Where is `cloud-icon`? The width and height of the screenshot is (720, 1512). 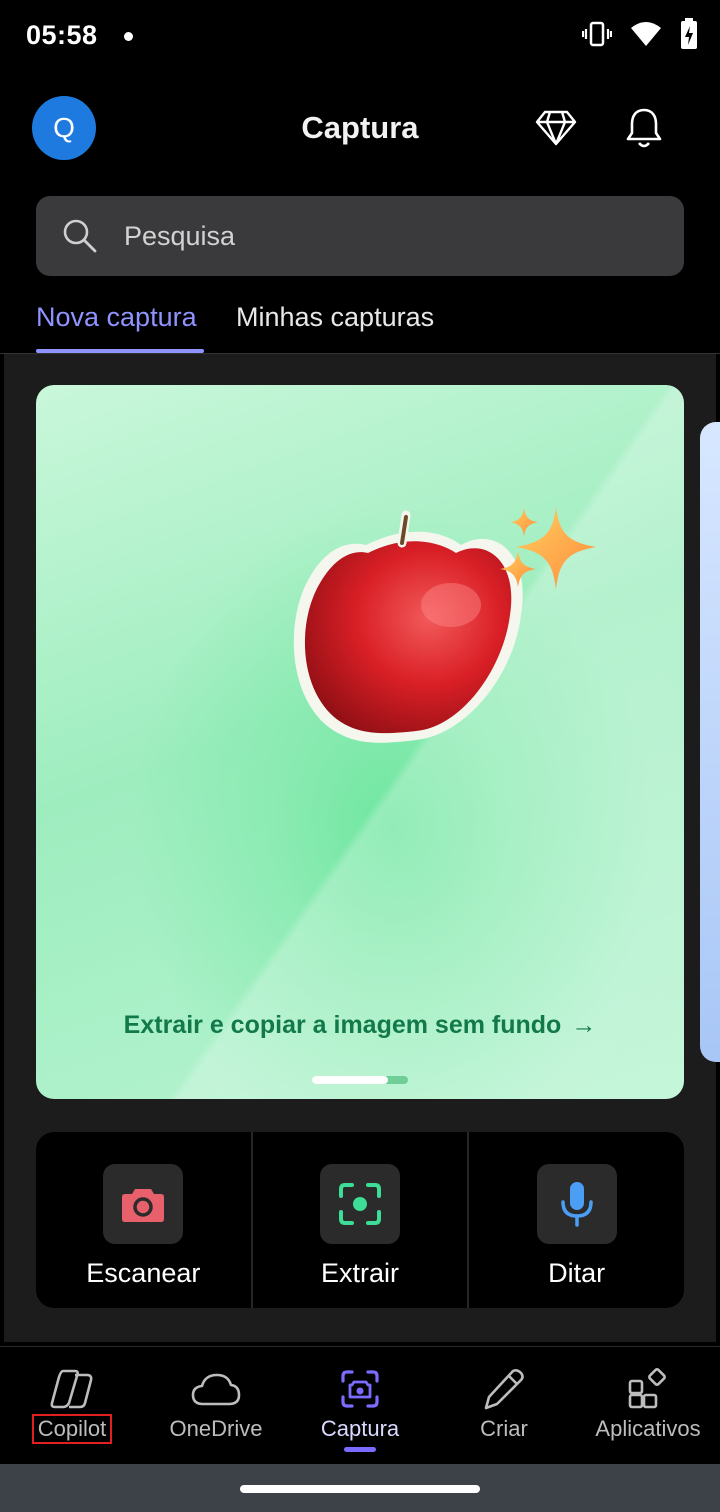
cloud-icon is located at coordinates (216, 1389).